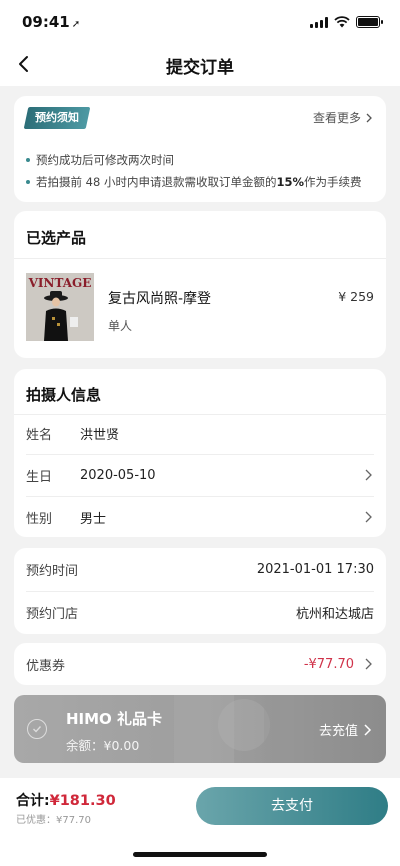 Image resolution: width=400 pixels, height=866 pixels. I want to click on booking-time-value: 2021-01-01 17:30, so click(315, 569).